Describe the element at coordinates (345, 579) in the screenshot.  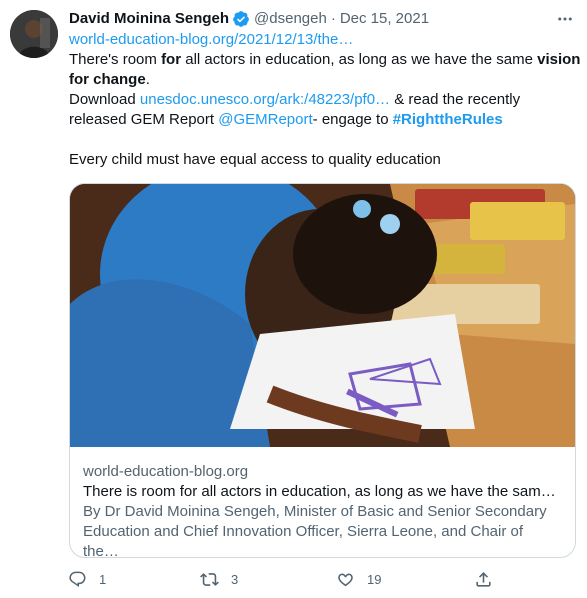
I see `like-icon` at that location.